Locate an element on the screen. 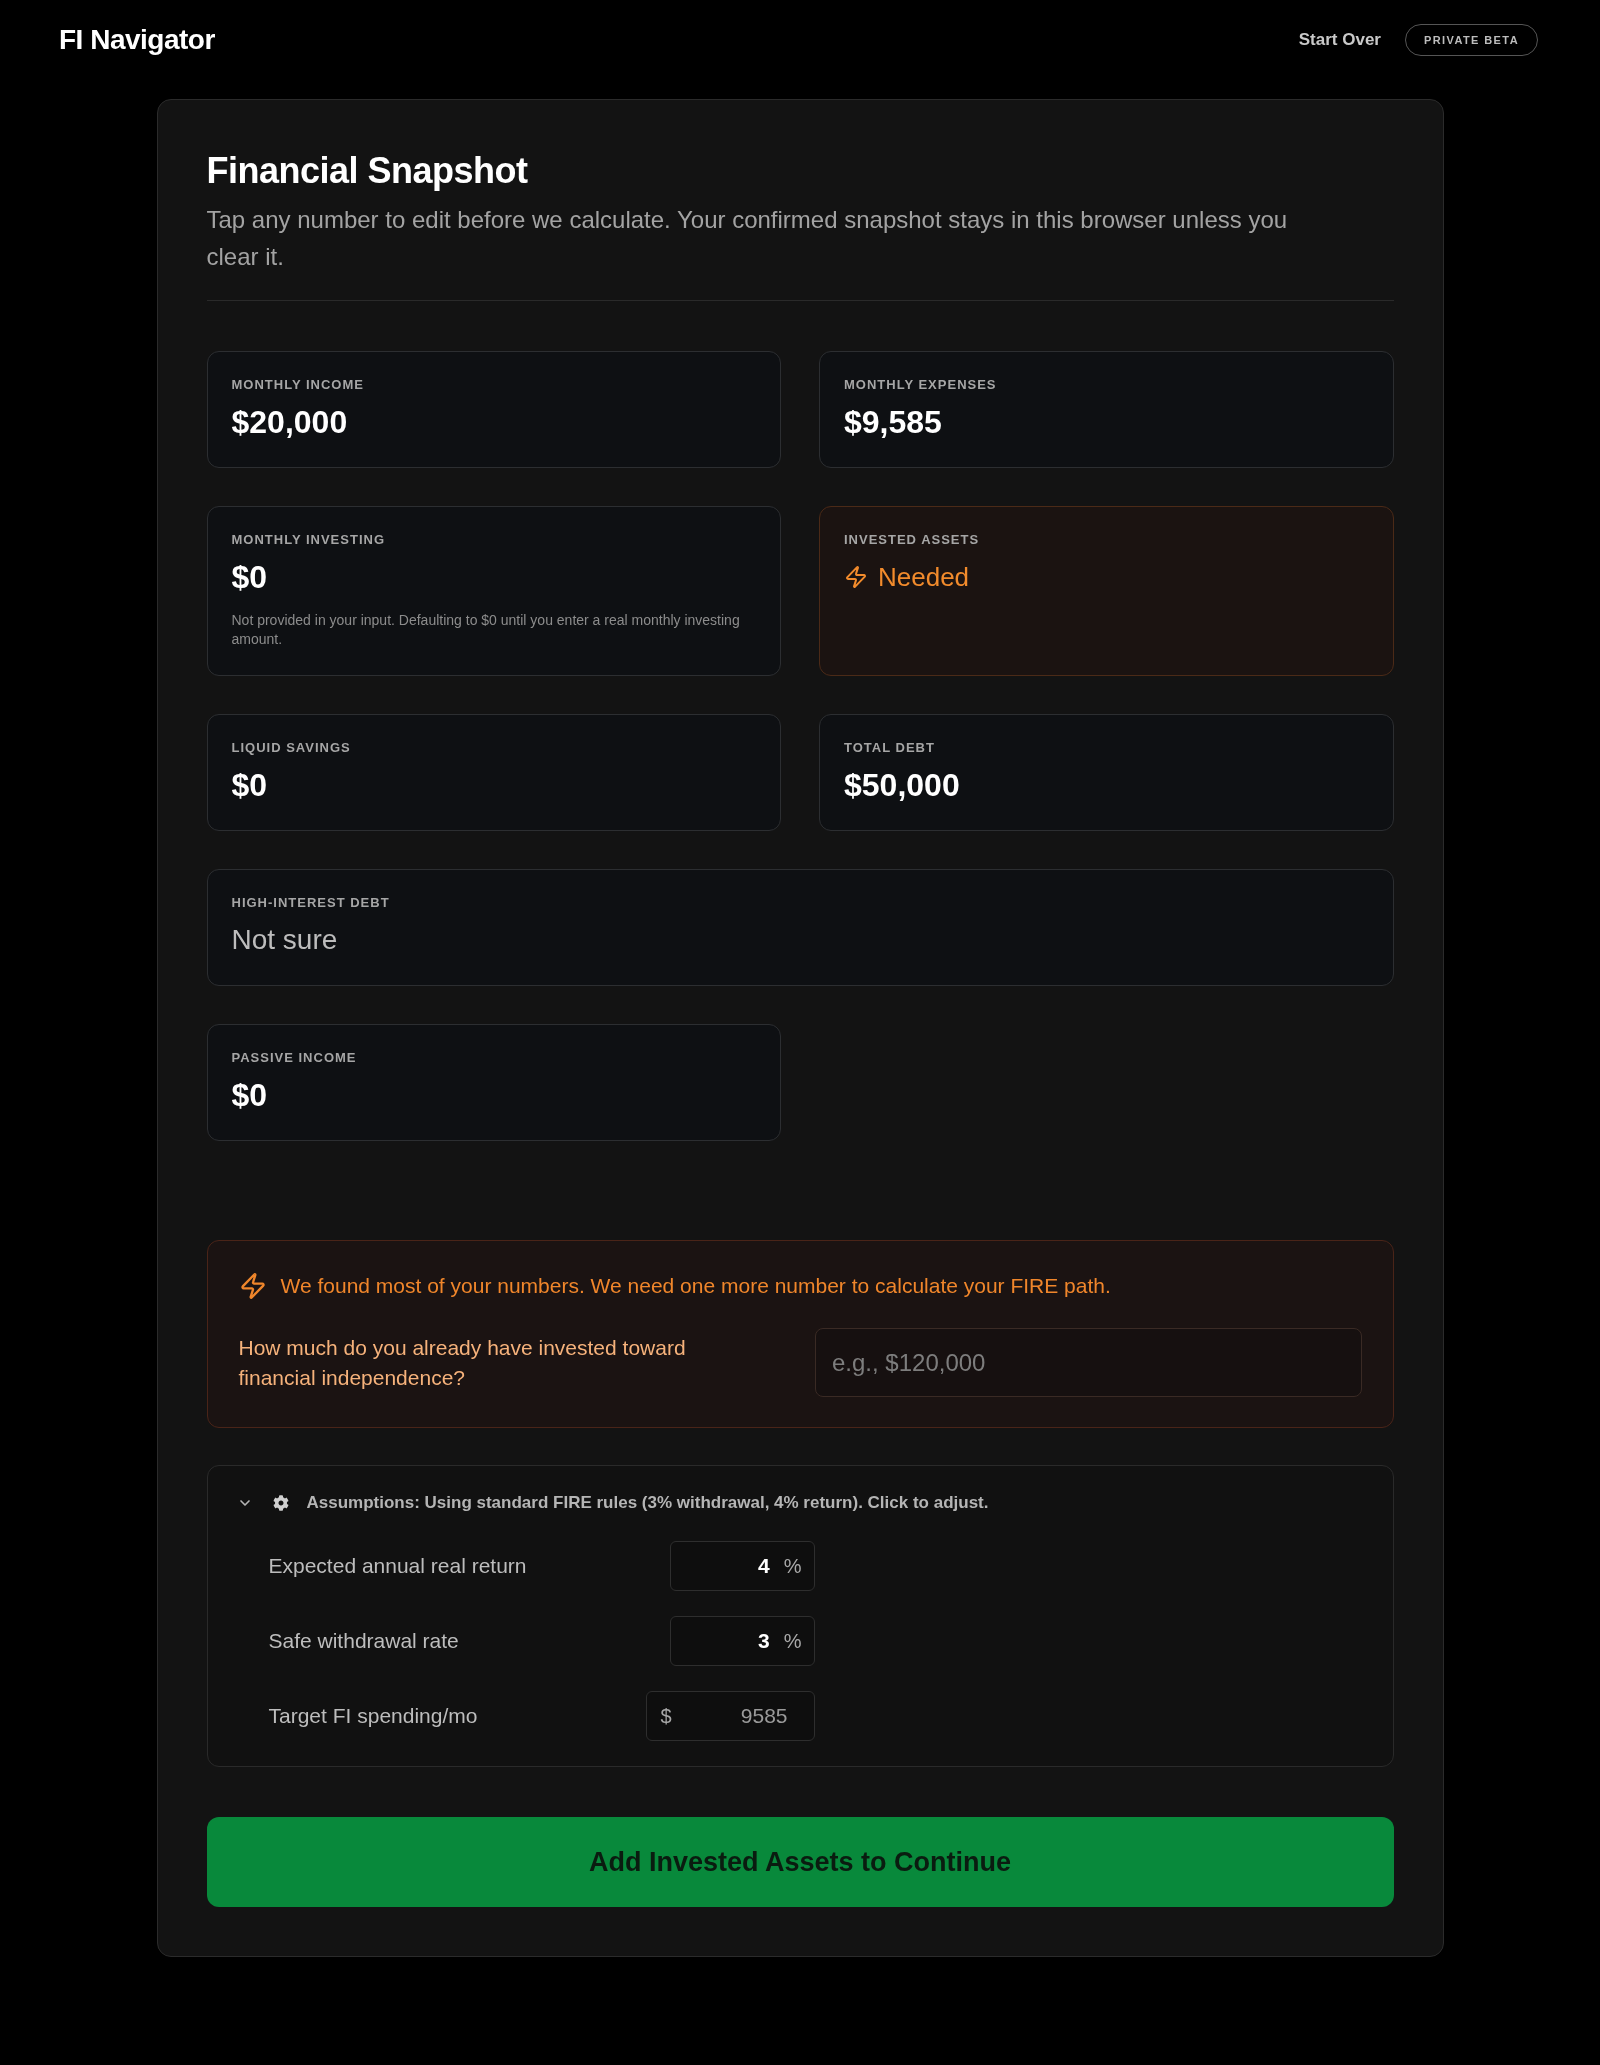 Image resolution: width=1600 pixels, height=2065 pixels. field-card: MONTHLY INVESTING $0 Not provided in your input. Defaulting to $0 until you enter a real monthly investing amount. is located at coordinates (493, 591).